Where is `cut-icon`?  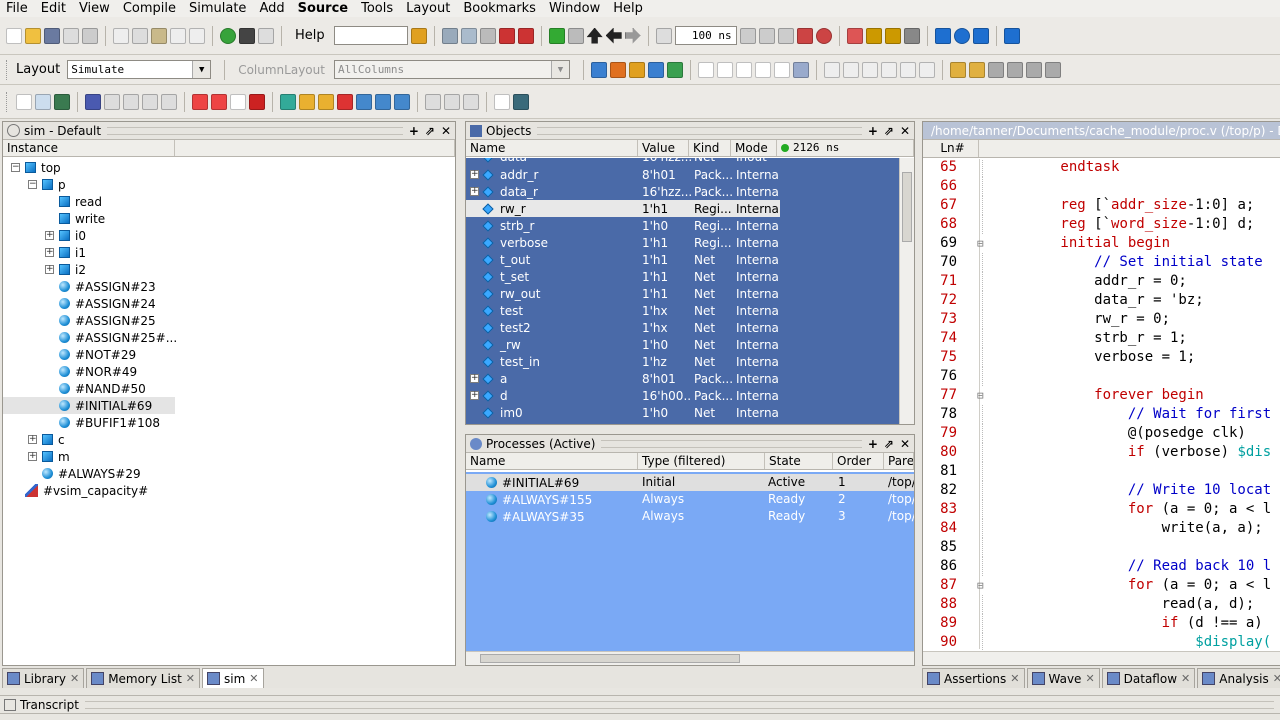 cut-icon is located at coordinates (121, 35).